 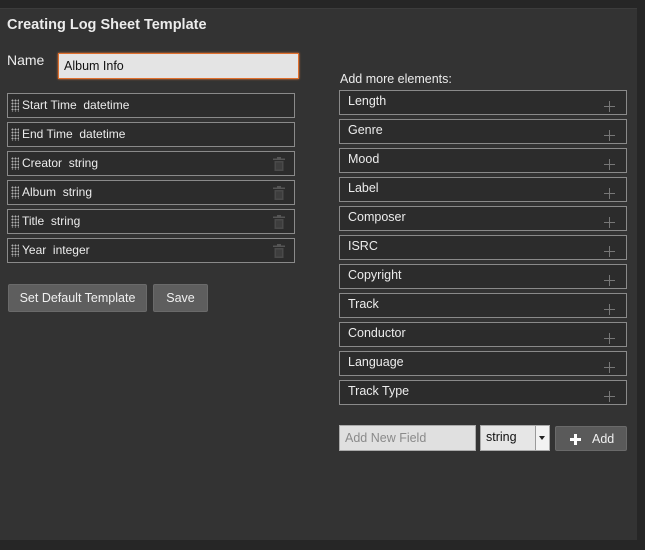 I want to click on new-field-input, so click(x=407, y=438).